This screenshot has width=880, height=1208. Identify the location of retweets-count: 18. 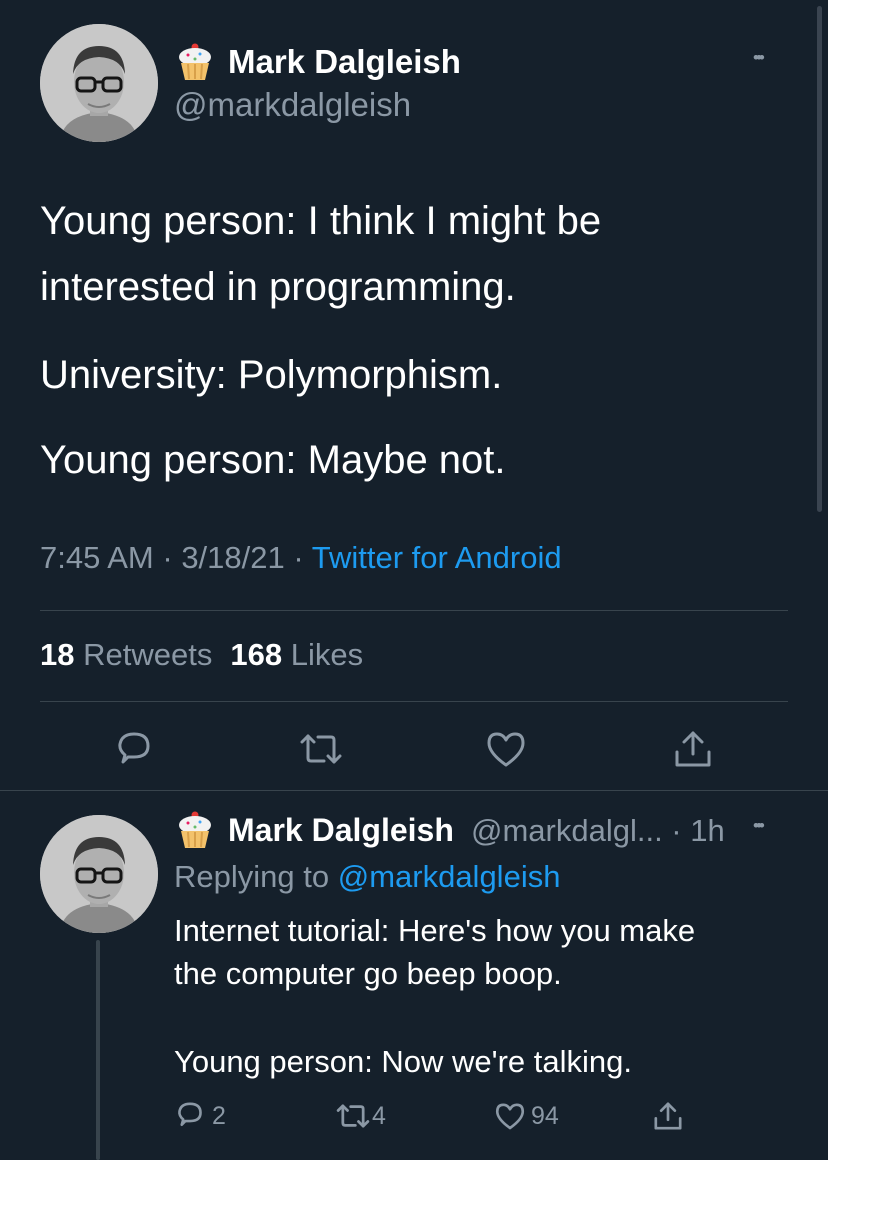
(57, 654).